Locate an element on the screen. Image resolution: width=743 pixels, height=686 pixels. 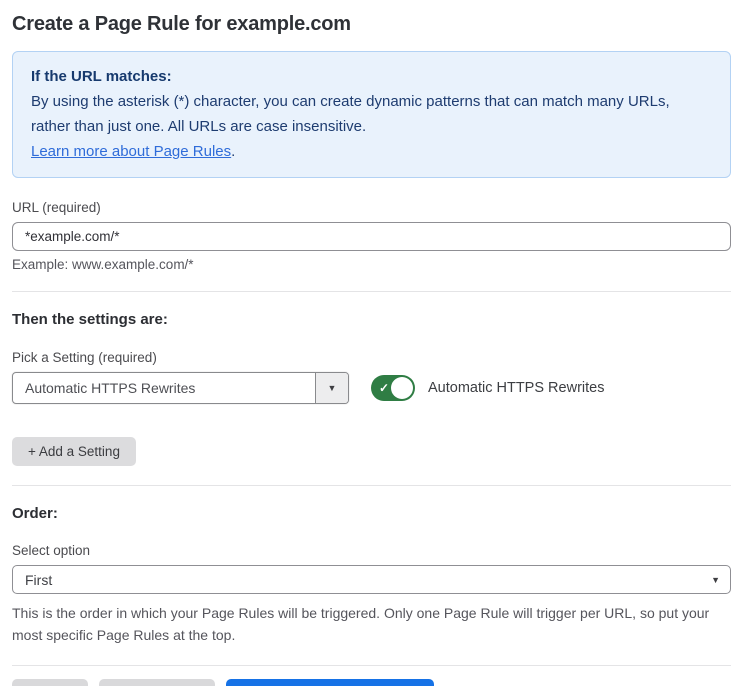
order-select-value: First is located at coordinates (39, 579).